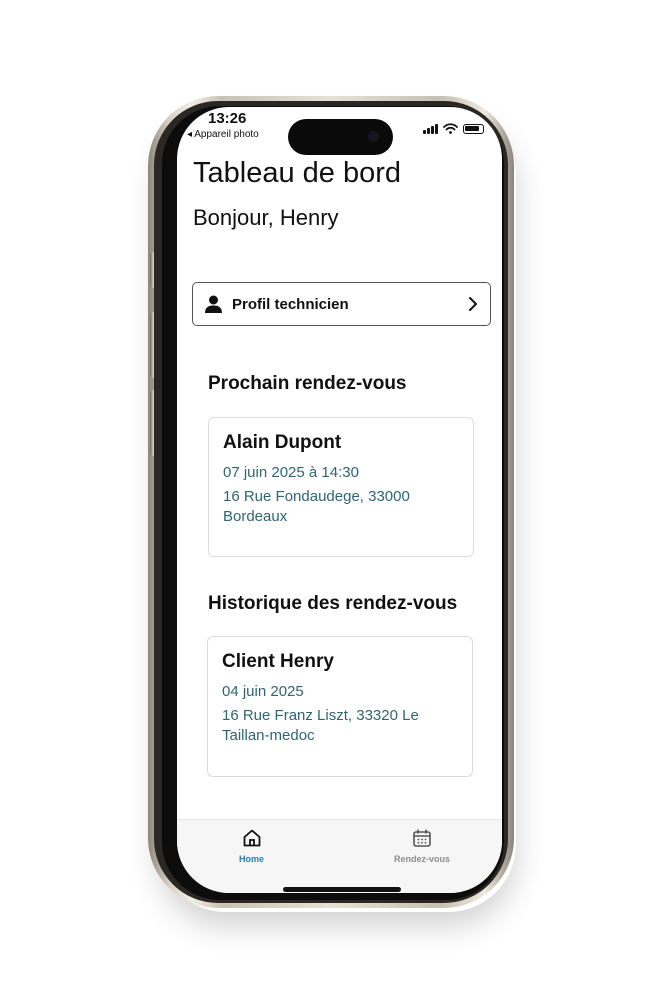 The width and height of the screenshot is (666, 1000). What do you see at coordinates (213, 304) in the screenshot?
I see `person-icon` at bounding box center [213, 304].